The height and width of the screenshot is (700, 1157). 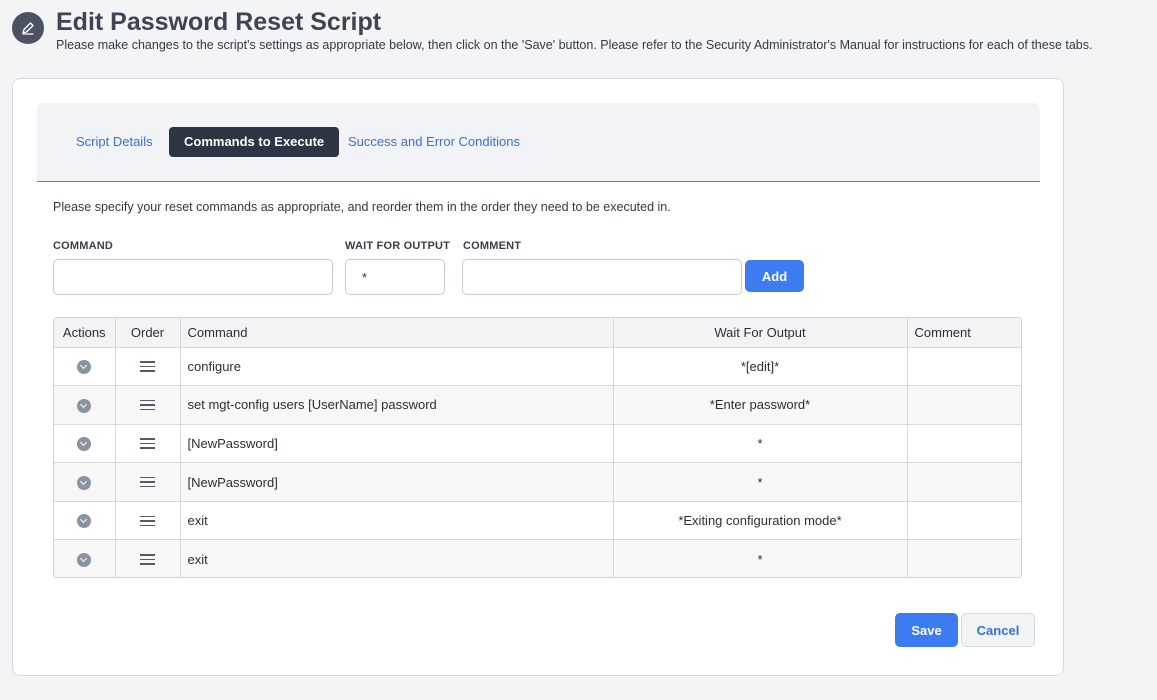 I want to click on column-header-wait-for-output: Wait For Output, so click(x=760, y=333).